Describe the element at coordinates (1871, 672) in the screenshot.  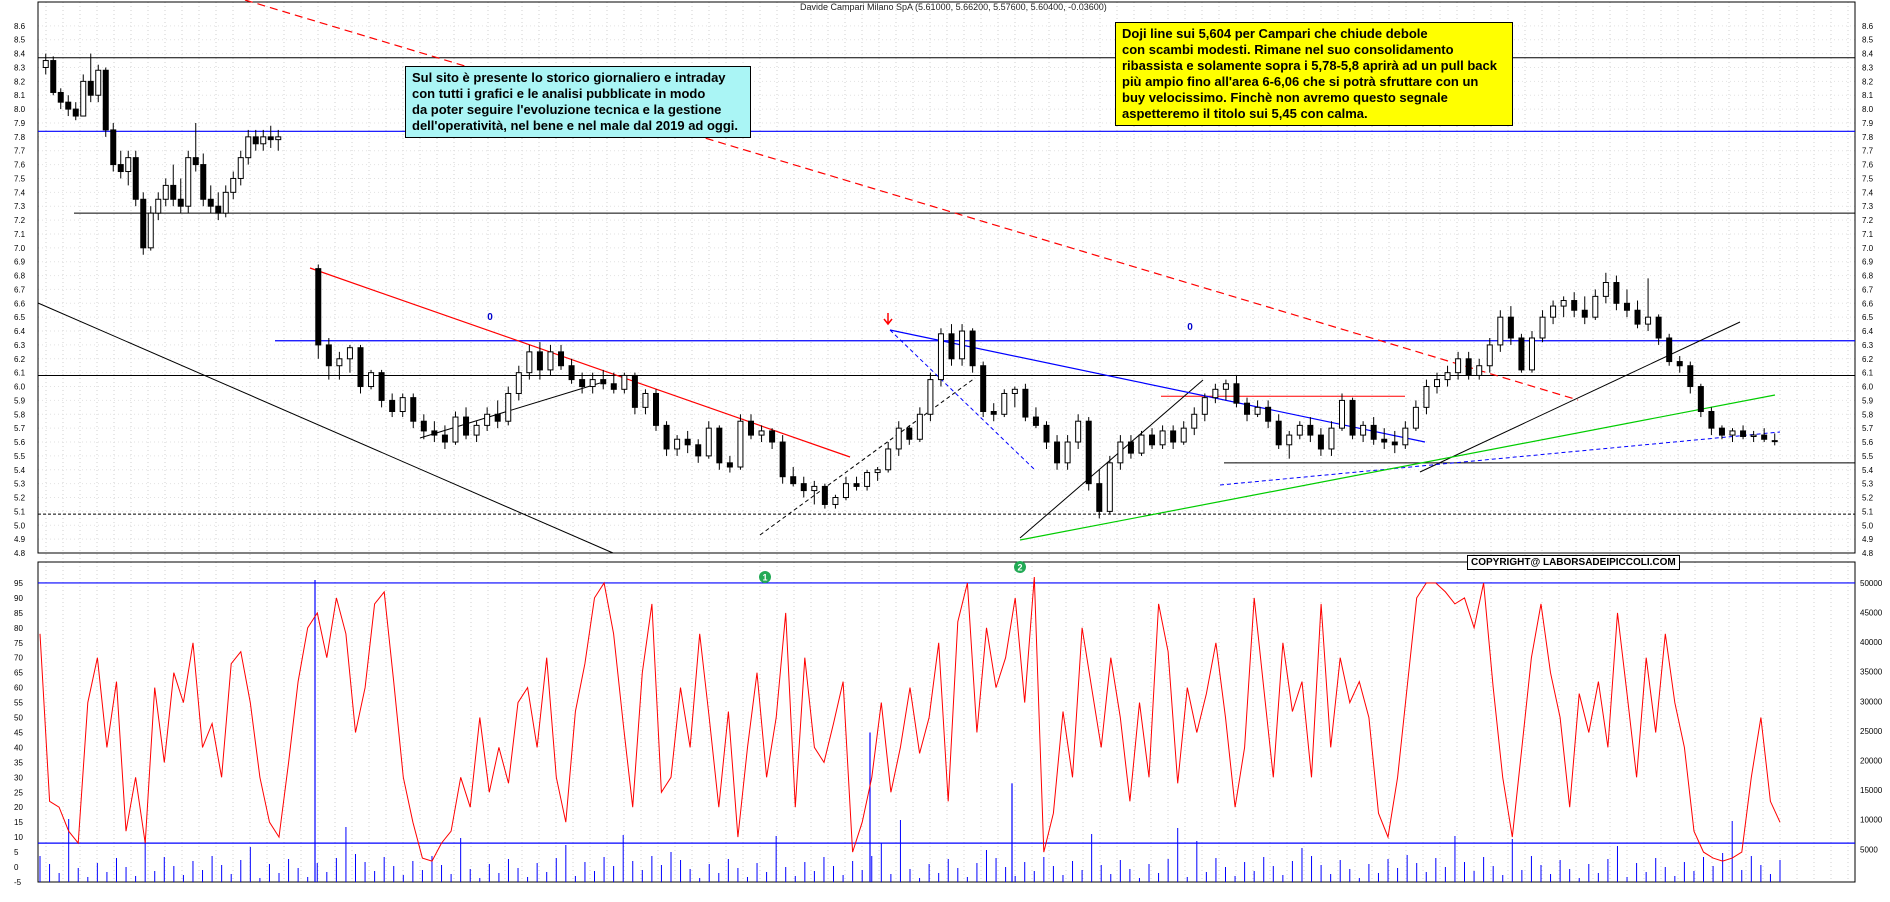
I see `volume-tick-label: 35000` at that location.